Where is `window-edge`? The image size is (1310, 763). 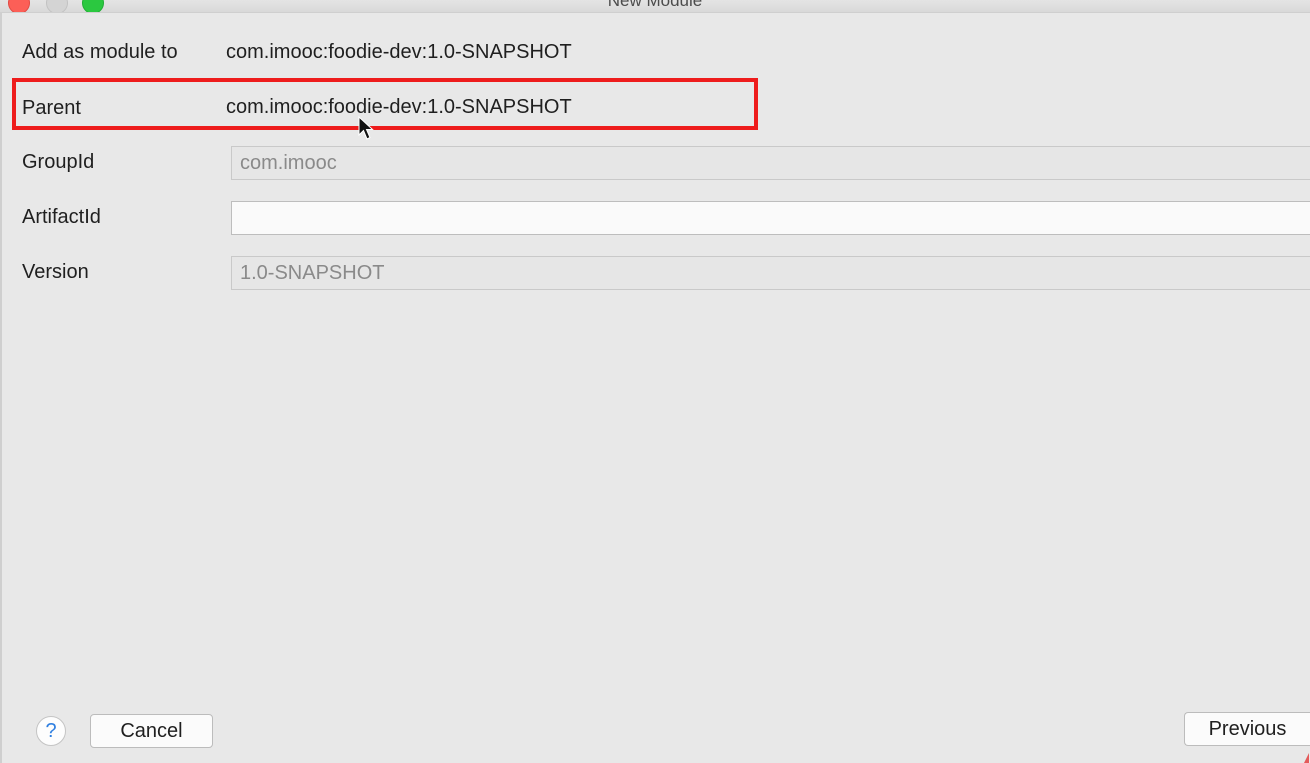 window-edge is located at coordinates (1, 387).